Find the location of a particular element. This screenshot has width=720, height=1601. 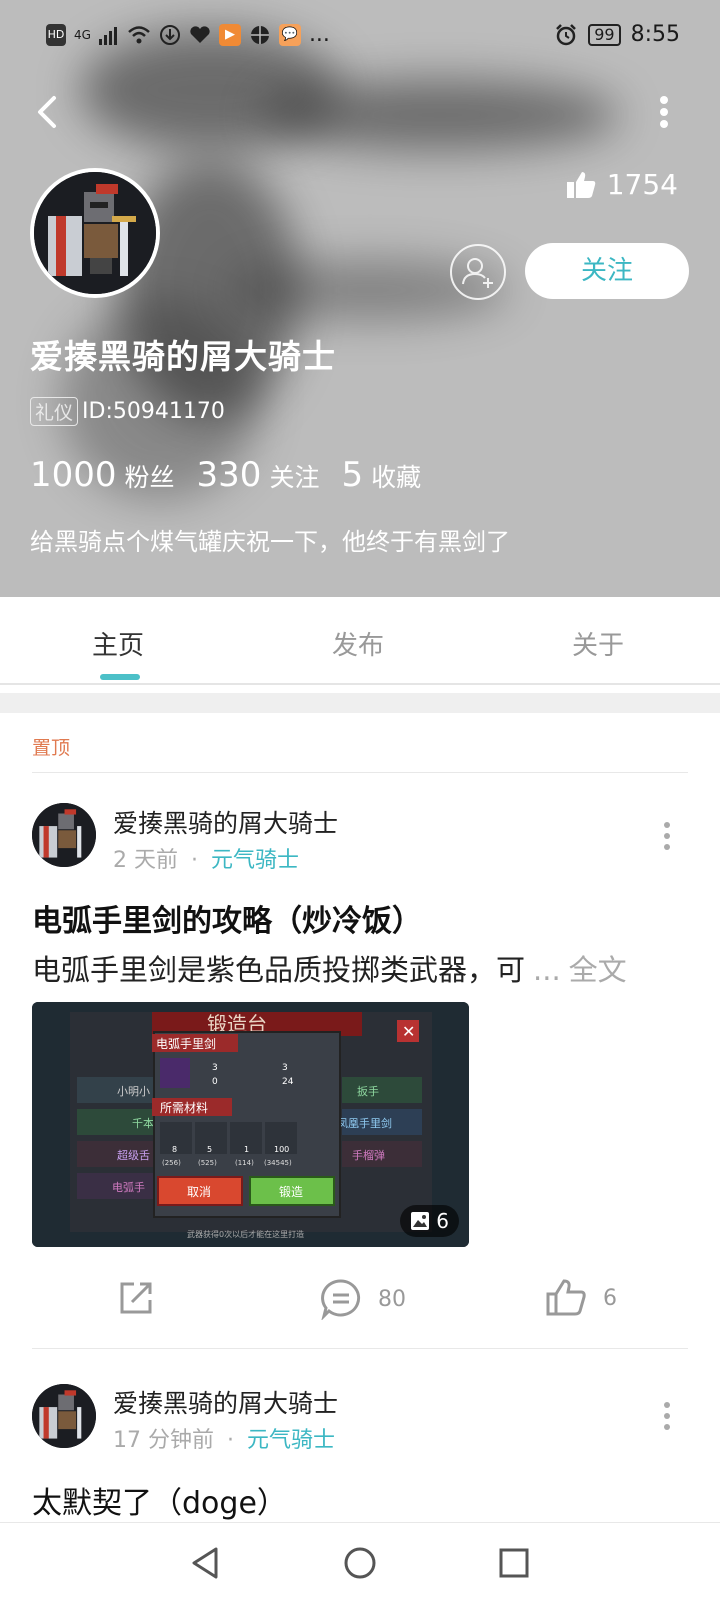

image-icon is located at coordinates (420, 1221).